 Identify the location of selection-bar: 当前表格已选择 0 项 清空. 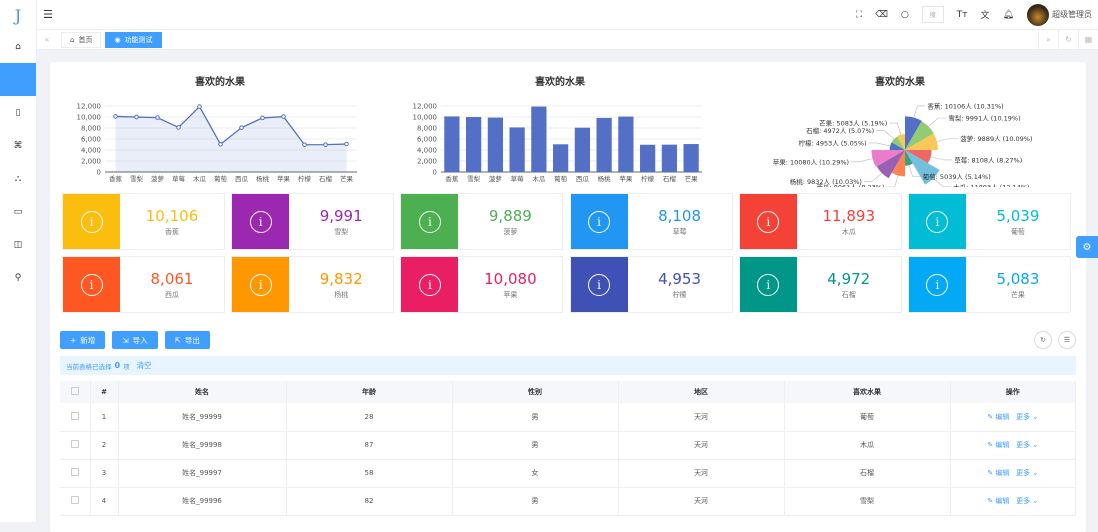
(568, 365).